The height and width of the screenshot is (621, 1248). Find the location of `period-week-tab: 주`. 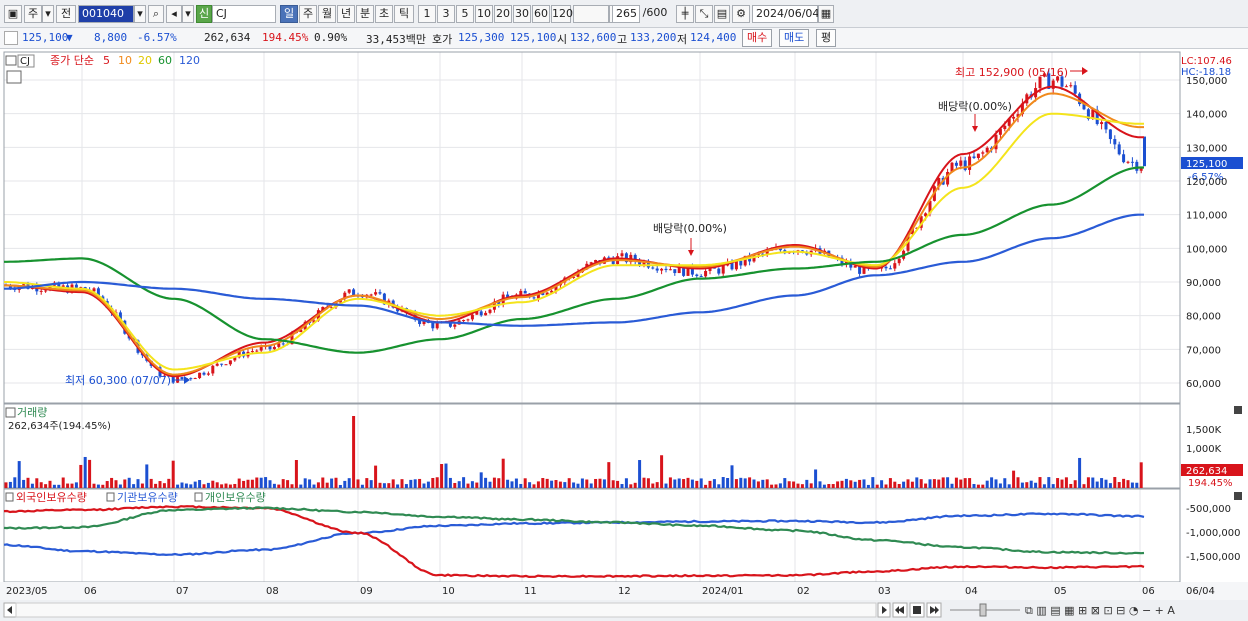

period-week-tab: 주 is located at coordinates (308, 14).